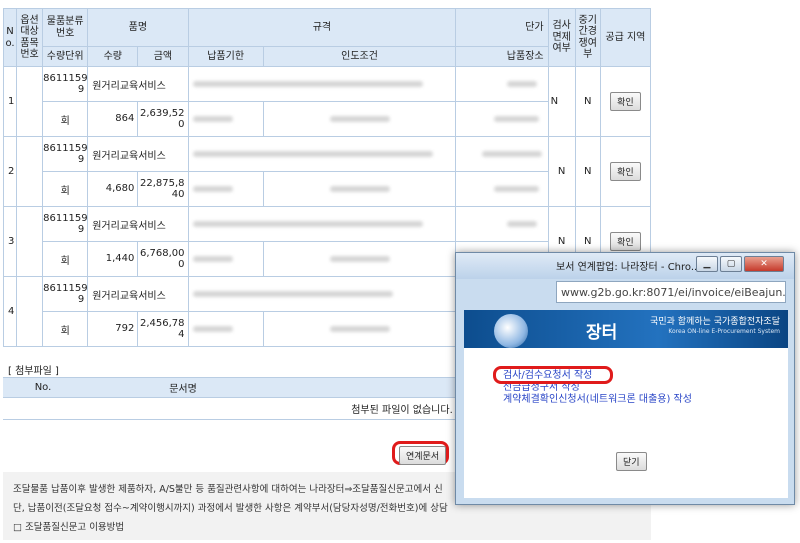  I want to click on row-qty: 1,440, so click(113, 259).